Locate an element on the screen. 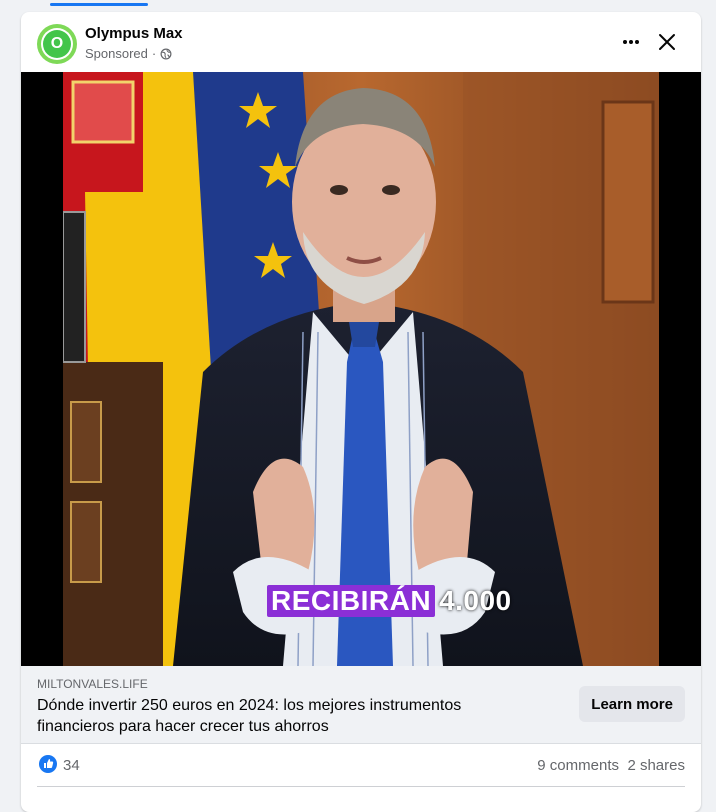  sponsored-label: Sponsored is located at coordinates (116, 53).